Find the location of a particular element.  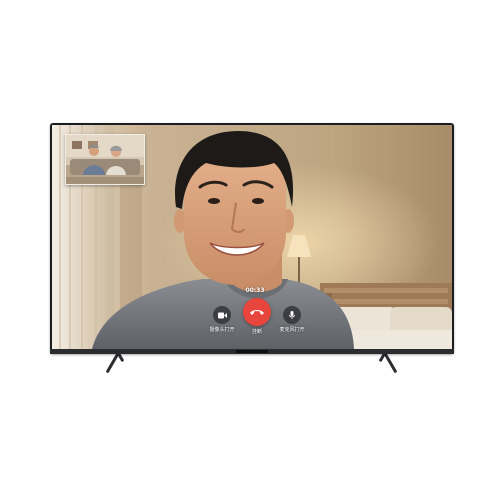

self-view-pip is located at coordinates (105, 159).